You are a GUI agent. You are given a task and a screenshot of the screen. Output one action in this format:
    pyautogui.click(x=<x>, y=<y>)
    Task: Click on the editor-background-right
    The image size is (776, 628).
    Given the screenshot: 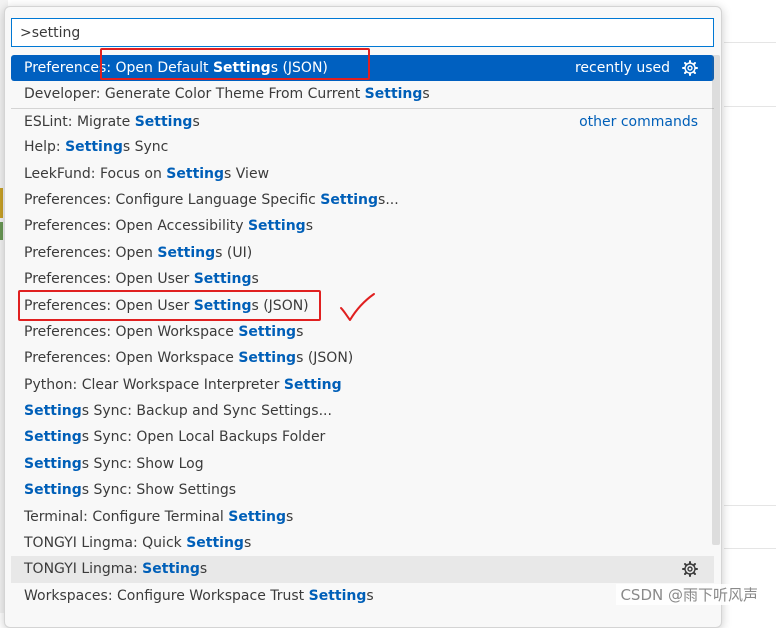 What is the action you would take?
    pyautogui.click(x=750, y=306)
    